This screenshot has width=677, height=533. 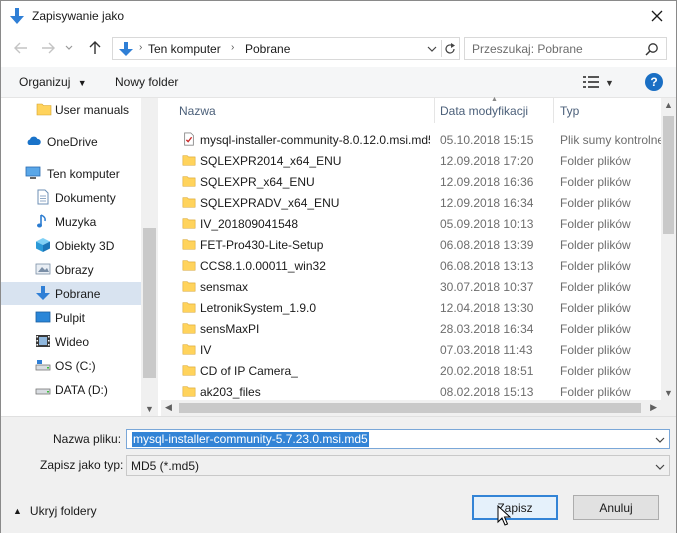 I want to click on help-icon: ?, so click(x=654, y=82).